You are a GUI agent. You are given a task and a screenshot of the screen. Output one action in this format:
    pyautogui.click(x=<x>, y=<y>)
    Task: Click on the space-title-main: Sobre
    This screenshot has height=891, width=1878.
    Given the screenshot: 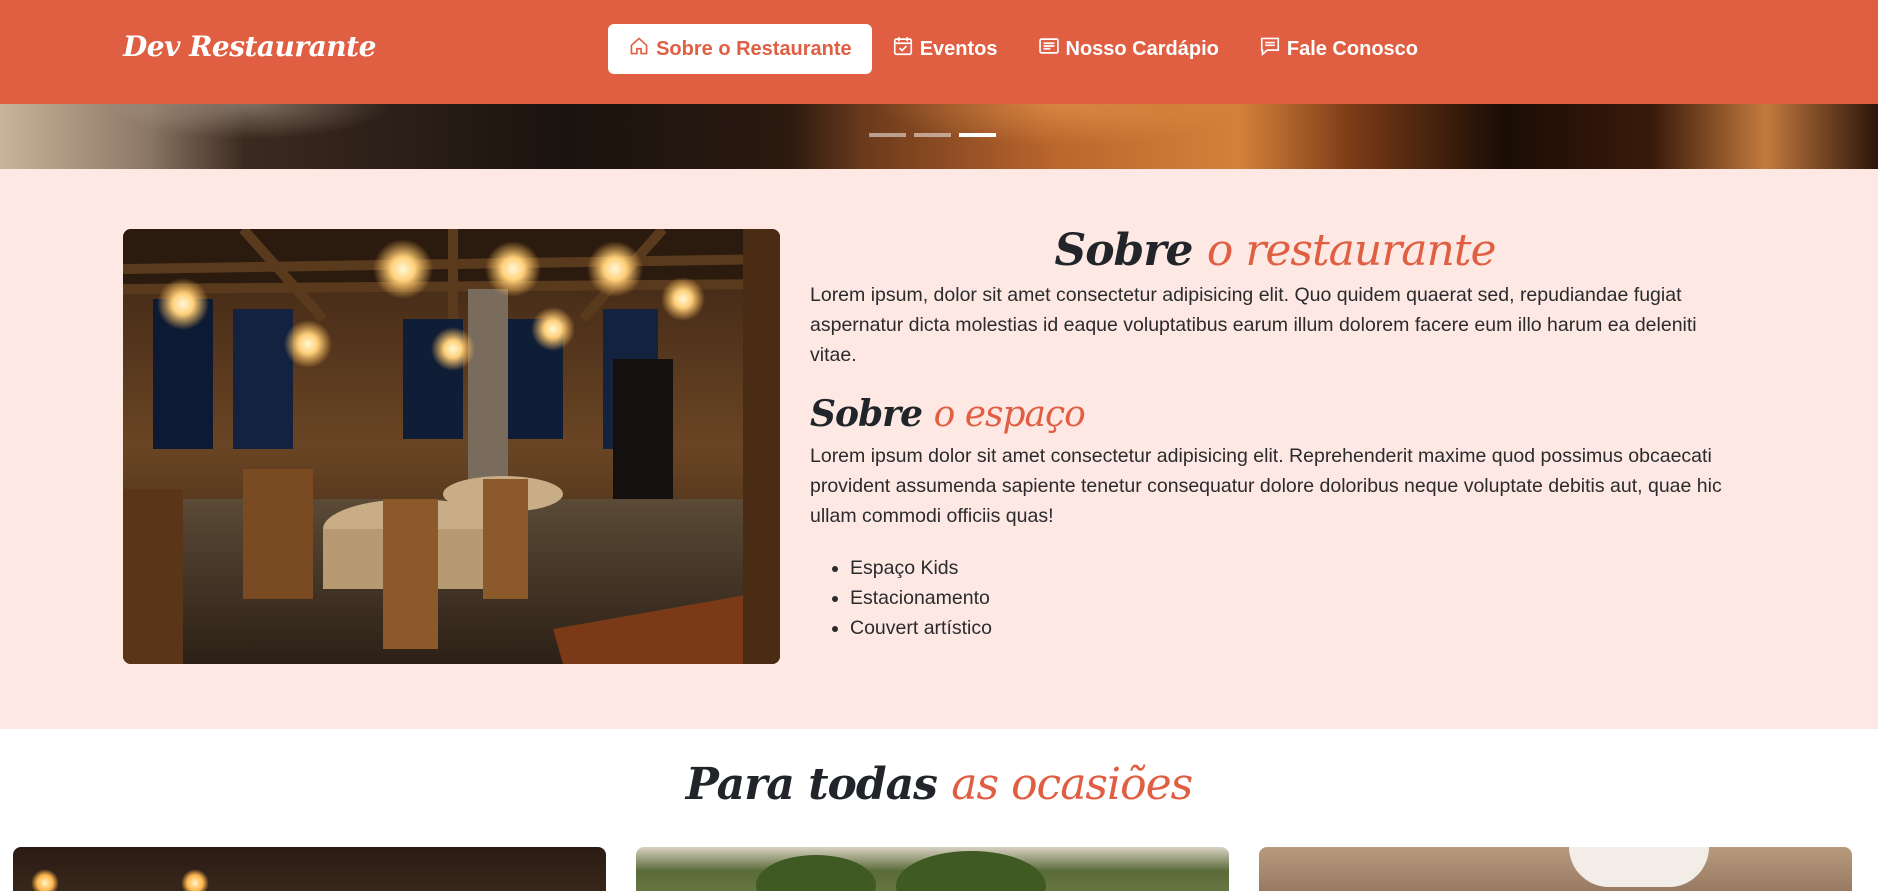 What is the action you would take?
    pyautogui.click(x=866, y=414)
    